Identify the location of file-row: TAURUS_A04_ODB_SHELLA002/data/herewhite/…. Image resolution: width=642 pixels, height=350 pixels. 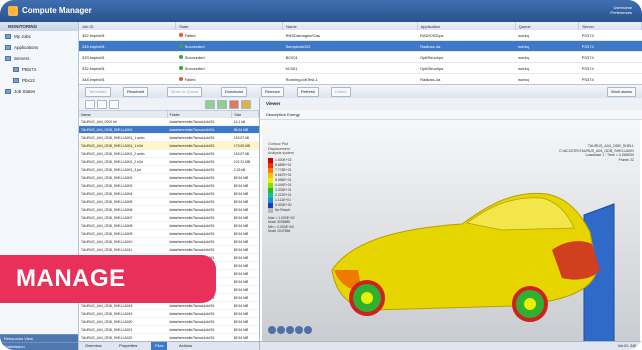
(169, 177).